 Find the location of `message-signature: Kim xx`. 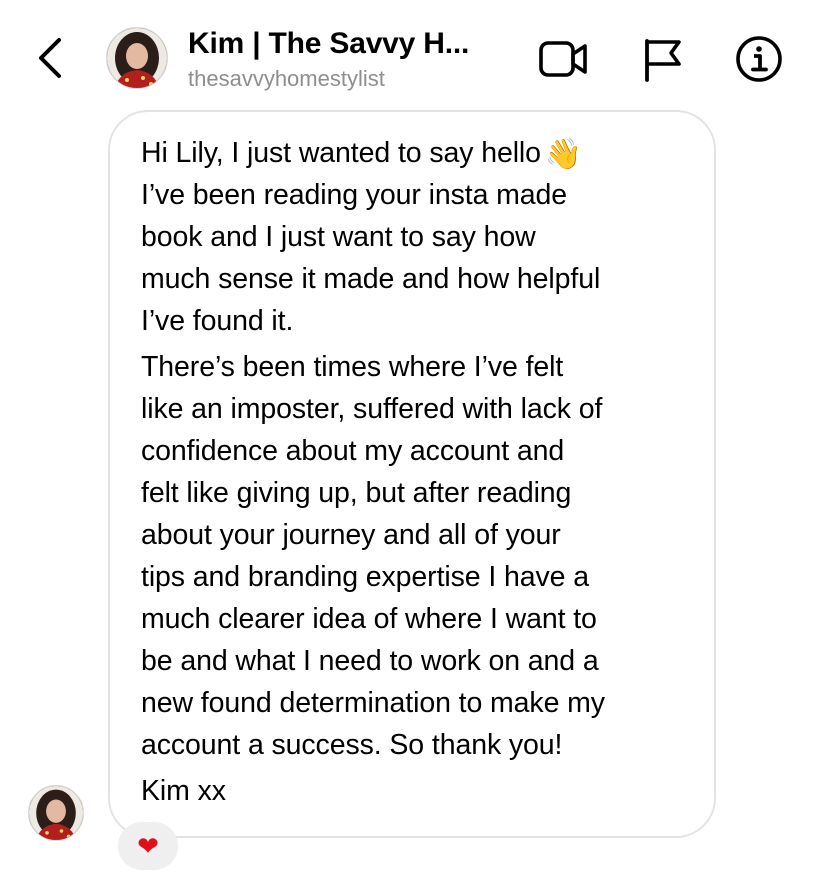

message-signature: Kim xx is located at coordinates (183, 791).